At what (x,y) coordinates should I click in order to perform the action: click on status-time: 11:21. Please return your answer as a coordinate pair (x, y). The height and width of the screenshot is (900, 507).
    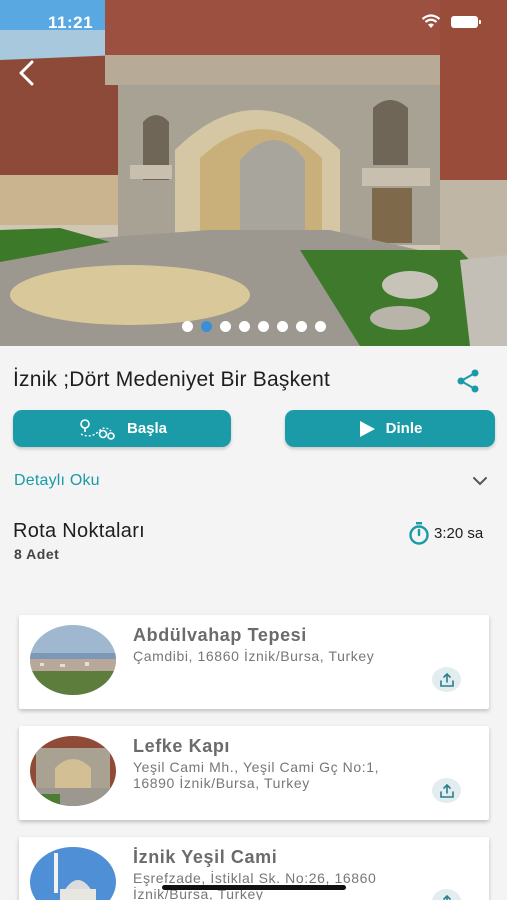
    Looking at the image, I should click on (71, 22).